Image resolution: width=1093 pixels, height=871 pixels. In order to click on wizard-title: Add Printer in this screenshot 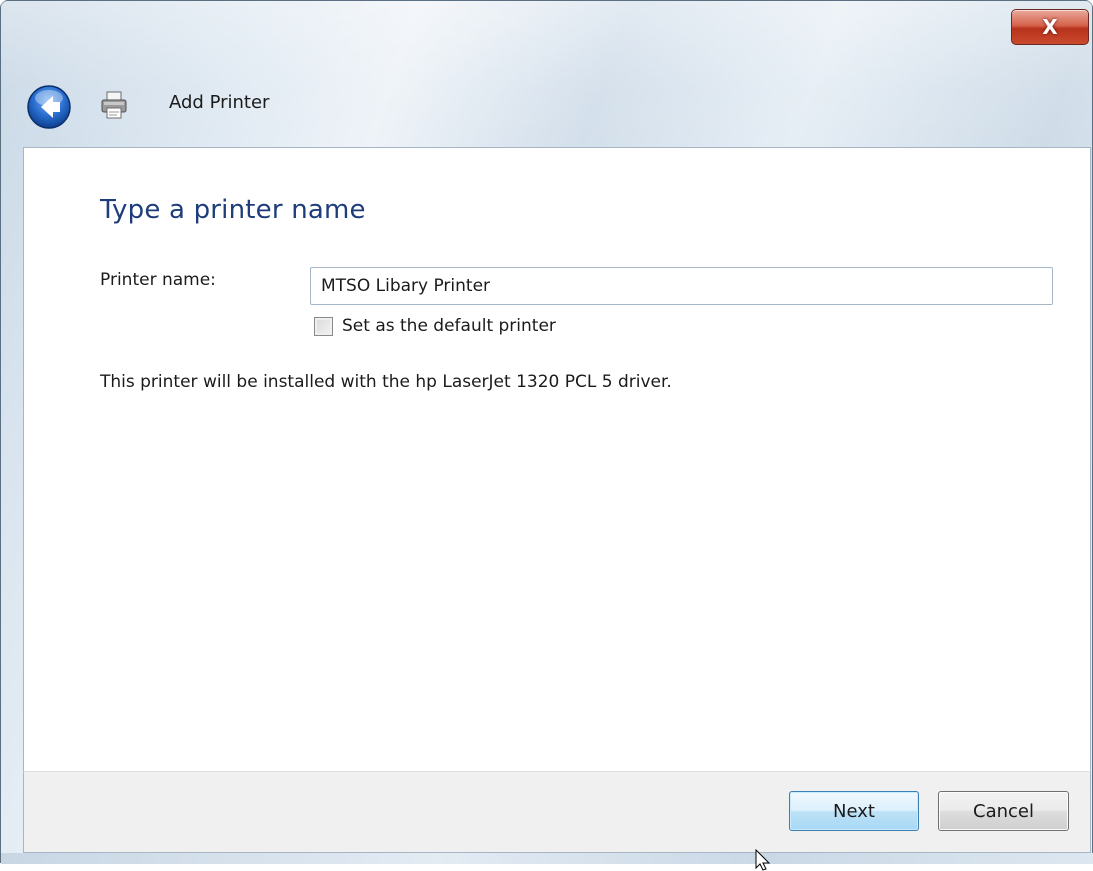, I will do `click(219, 102)`.